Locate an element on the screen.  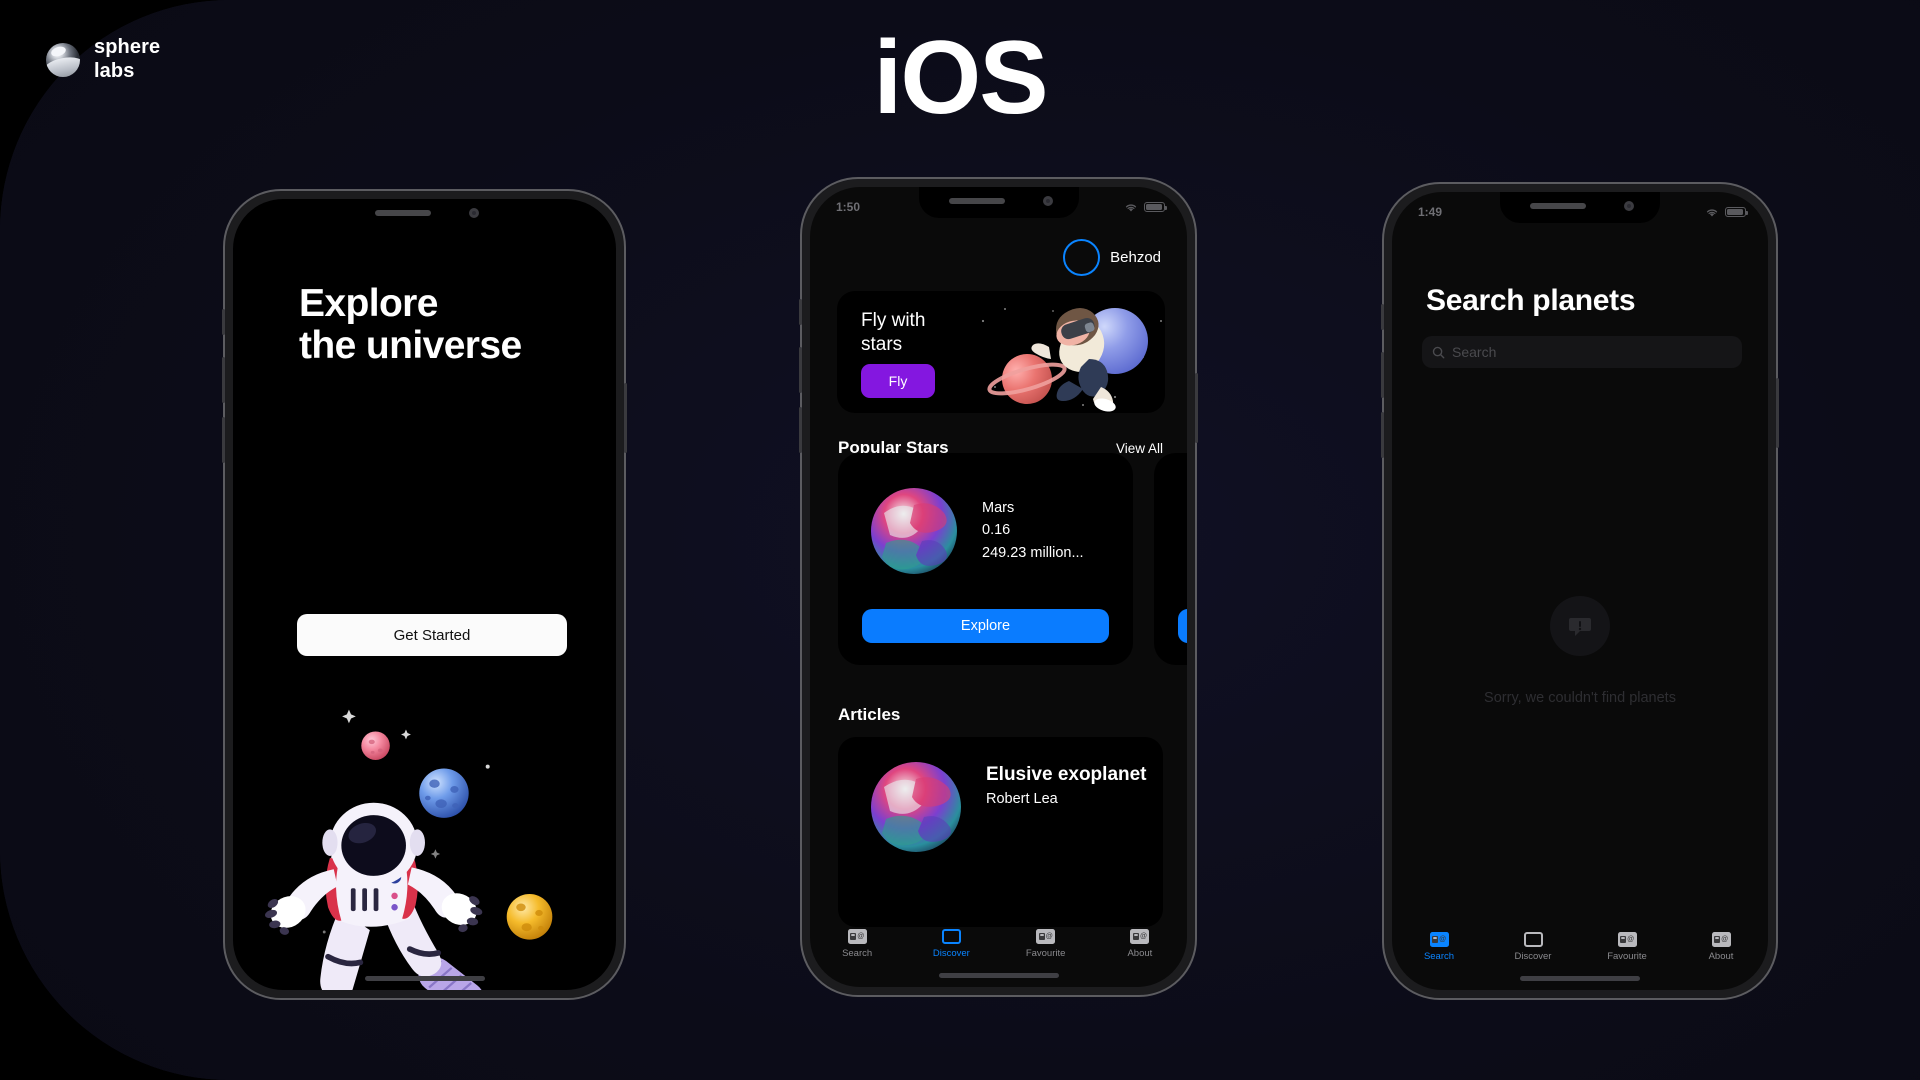
search-icon is located at coordinates (1438, 352).